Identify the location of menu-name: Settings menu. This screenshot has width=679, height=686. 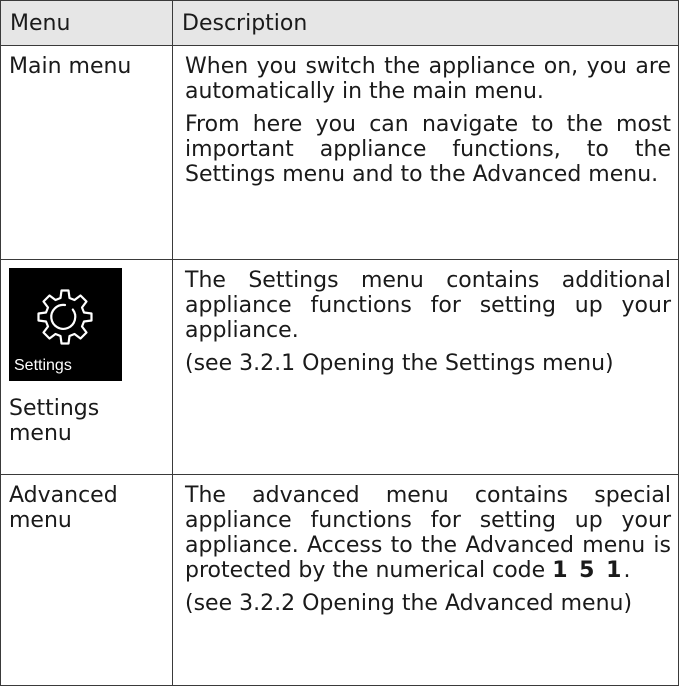
(54, 421).